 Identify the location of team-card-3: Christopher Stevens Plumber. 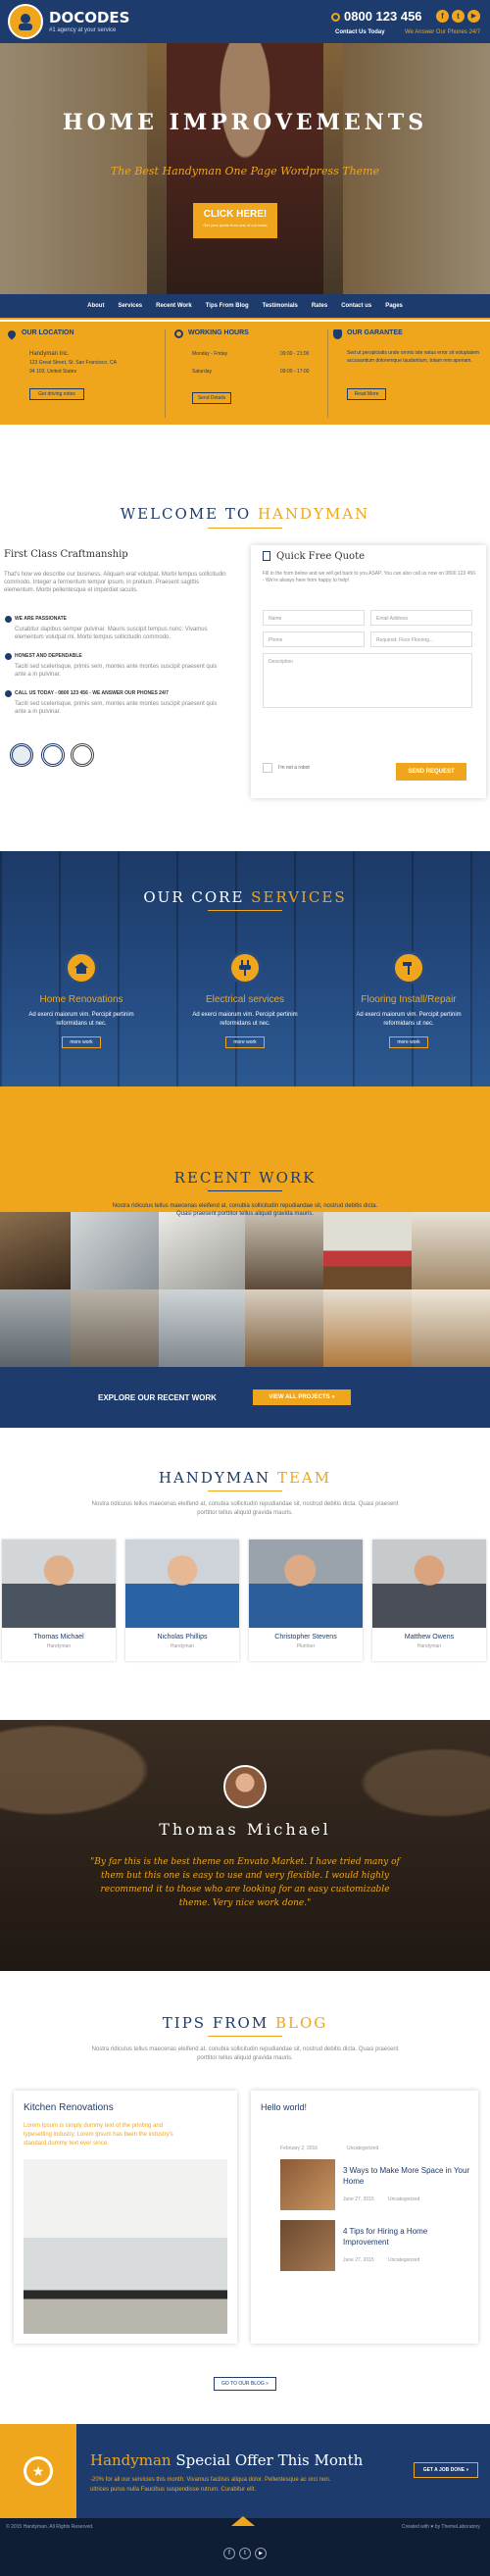
(306, 1601).